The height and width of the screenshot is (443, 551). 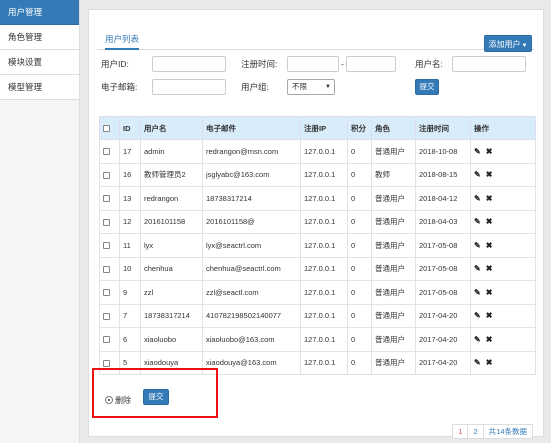 What do you see at coordinates (171, 315) in the screenshot?
I see `cell-username: 18738317214` at bounding box center [171, 315].